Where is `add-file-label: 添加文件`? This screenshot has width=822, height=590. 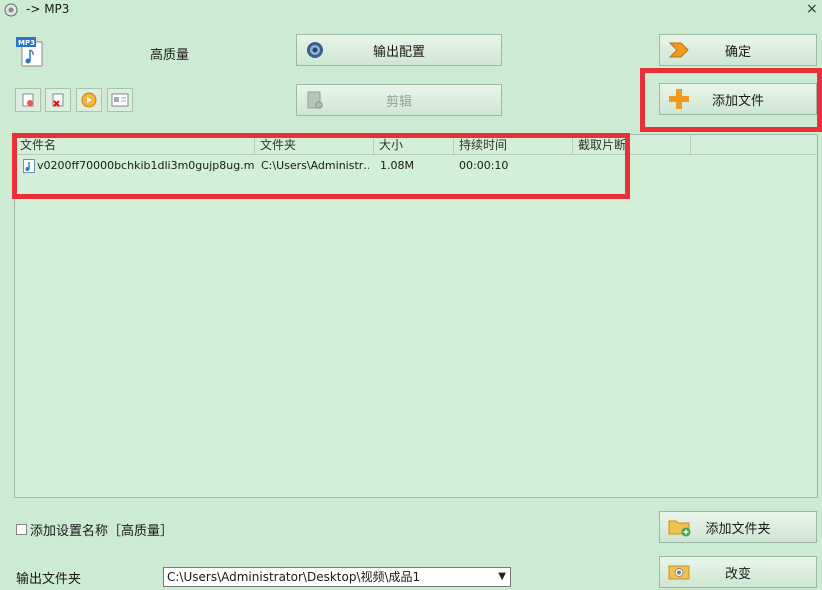 add-file-label: 添加文件 is located at coordinates (737, 101).